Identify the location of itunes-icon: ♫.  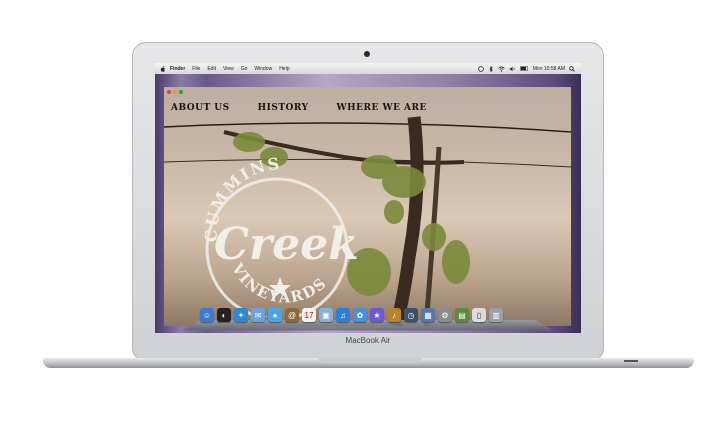
(343, 315).